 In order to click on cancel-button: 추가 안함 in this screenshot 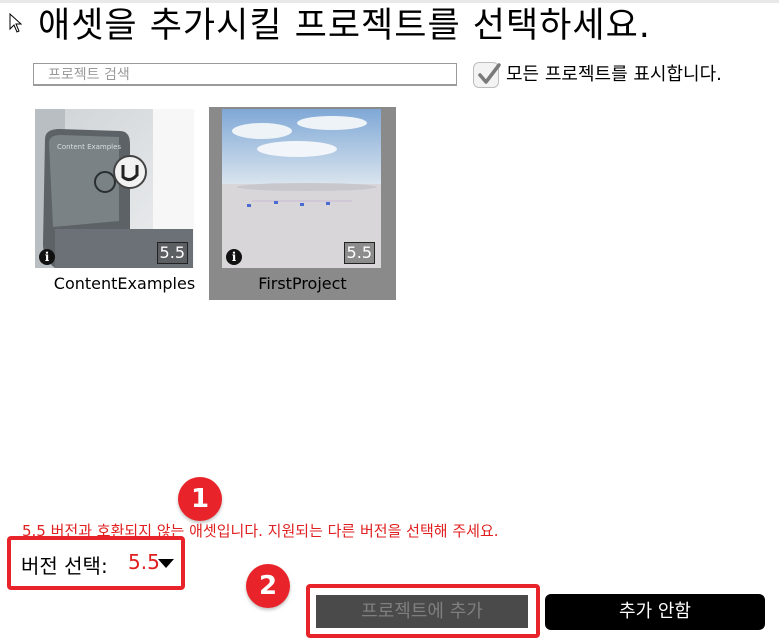, I will do `click(655, 612)`.